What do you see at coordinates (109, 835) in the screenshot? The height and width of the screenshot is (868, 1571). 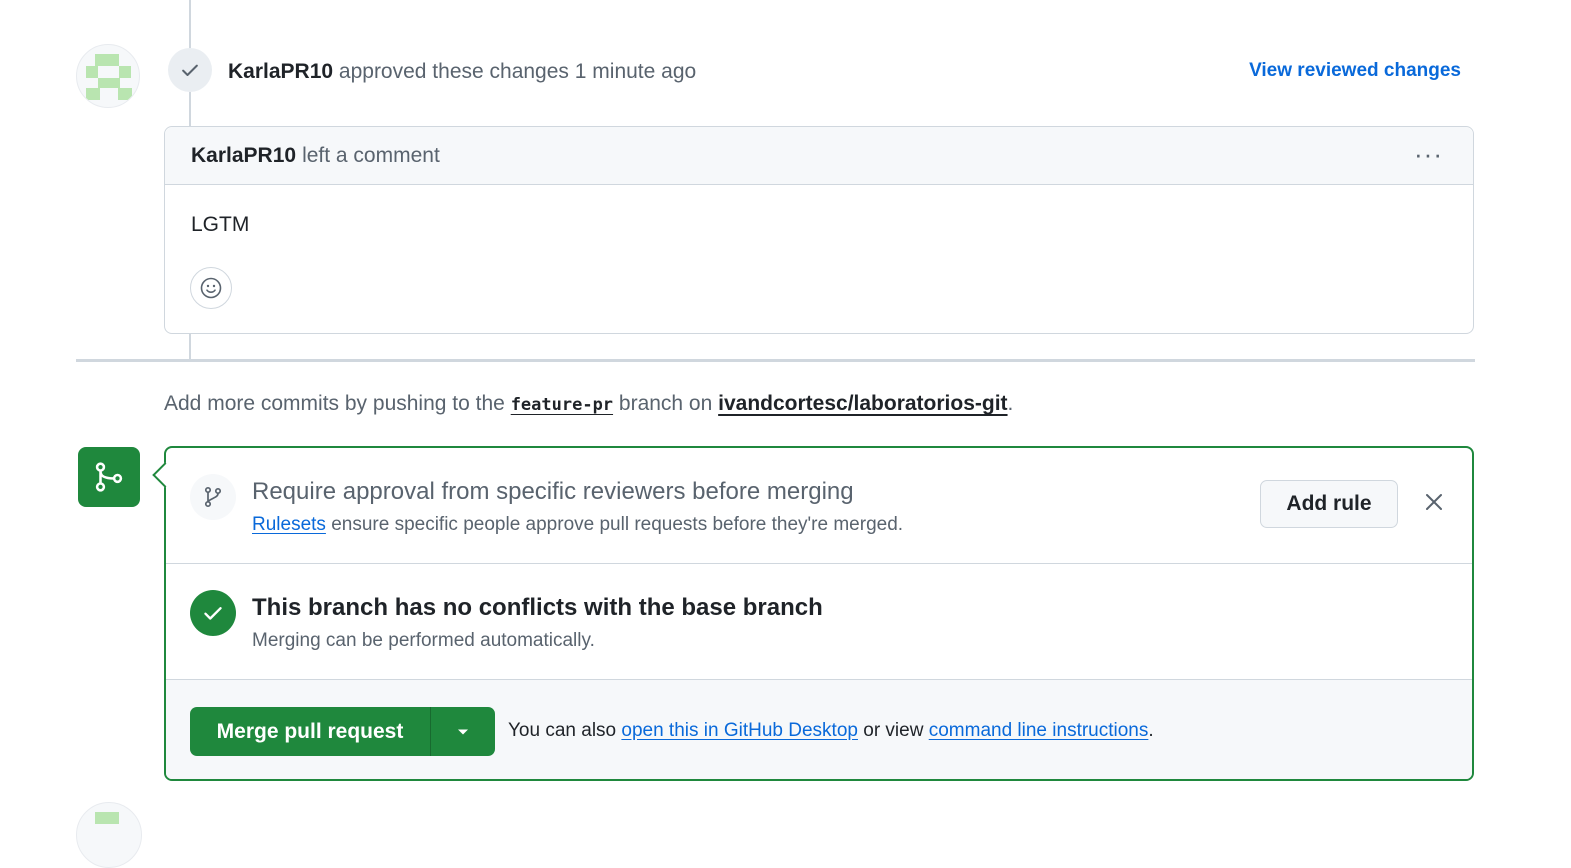 I see `next-event-avatar` at bounding box center [109, 835].